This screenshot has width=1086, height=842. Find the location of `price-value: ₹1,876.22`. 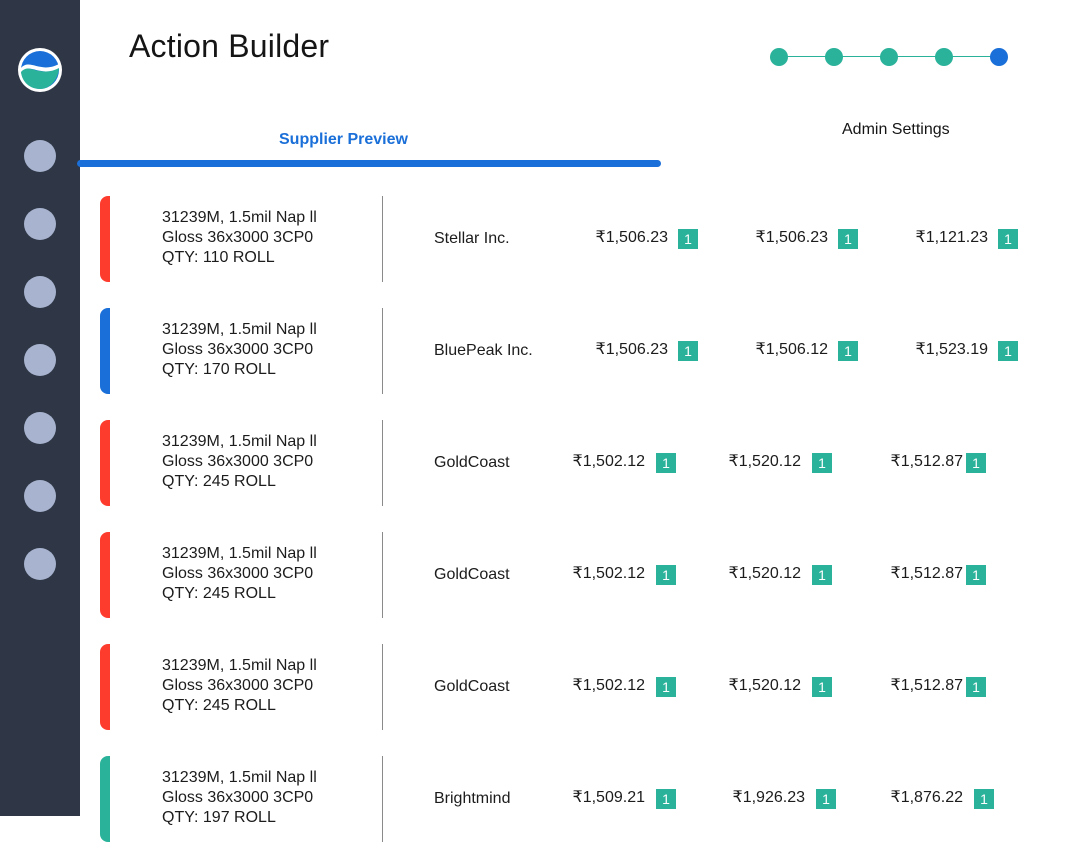

price-value: ₹1,876.22 is located at coordinates (926, 797).